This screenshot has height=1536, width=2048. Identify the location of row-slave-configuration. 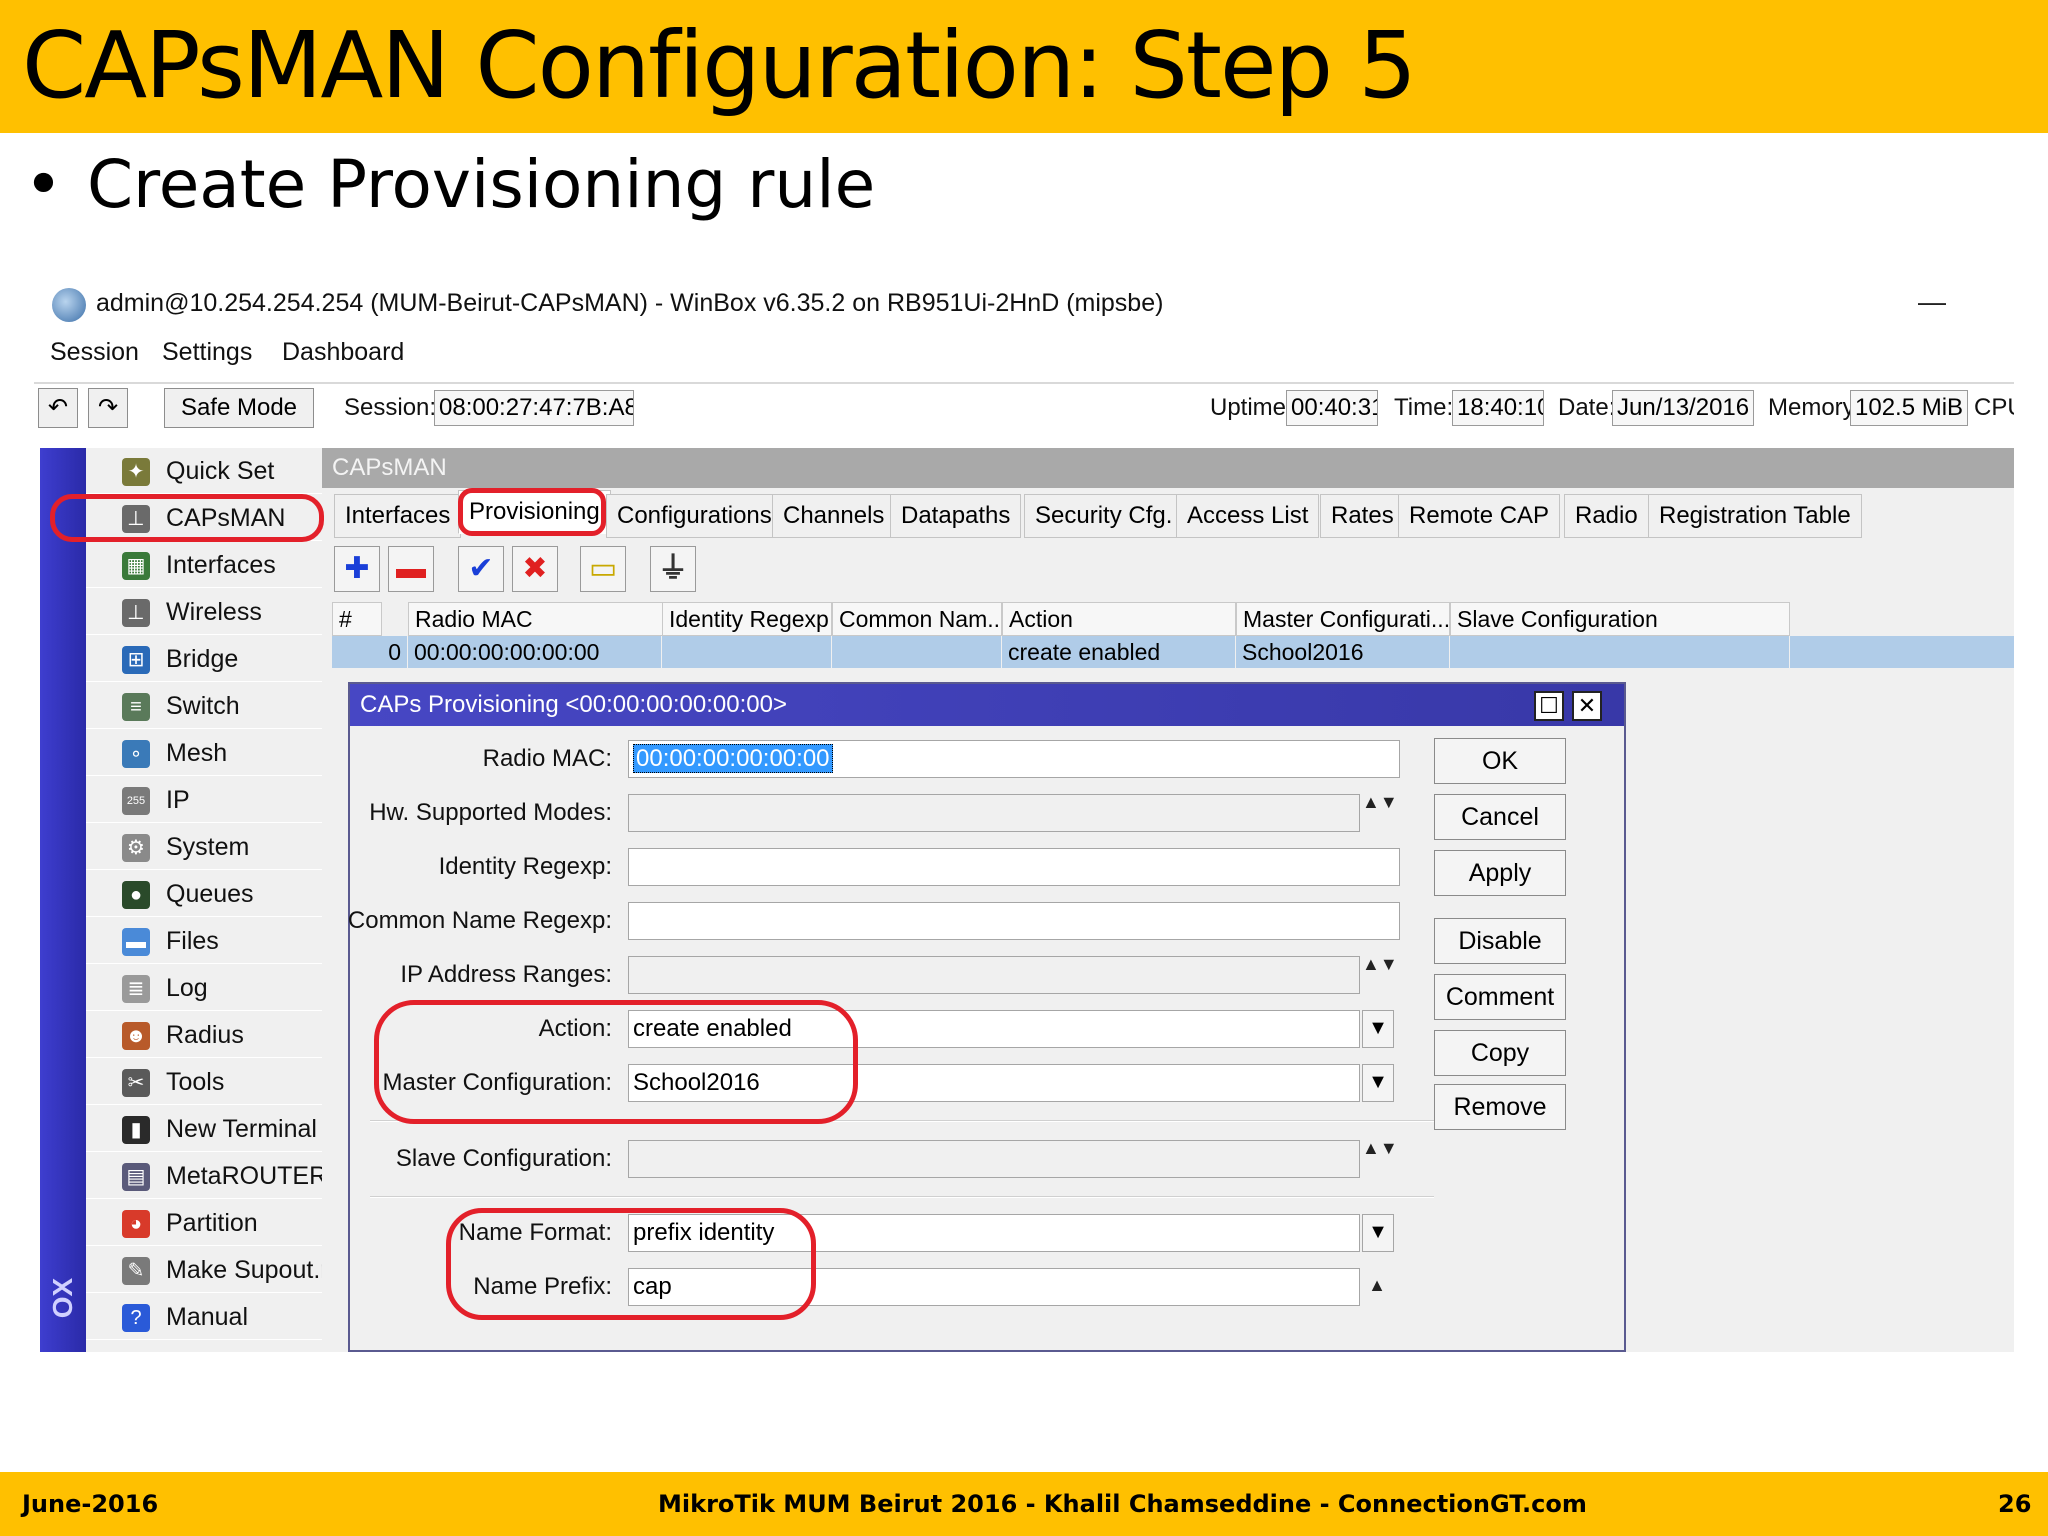
(1620, 652).